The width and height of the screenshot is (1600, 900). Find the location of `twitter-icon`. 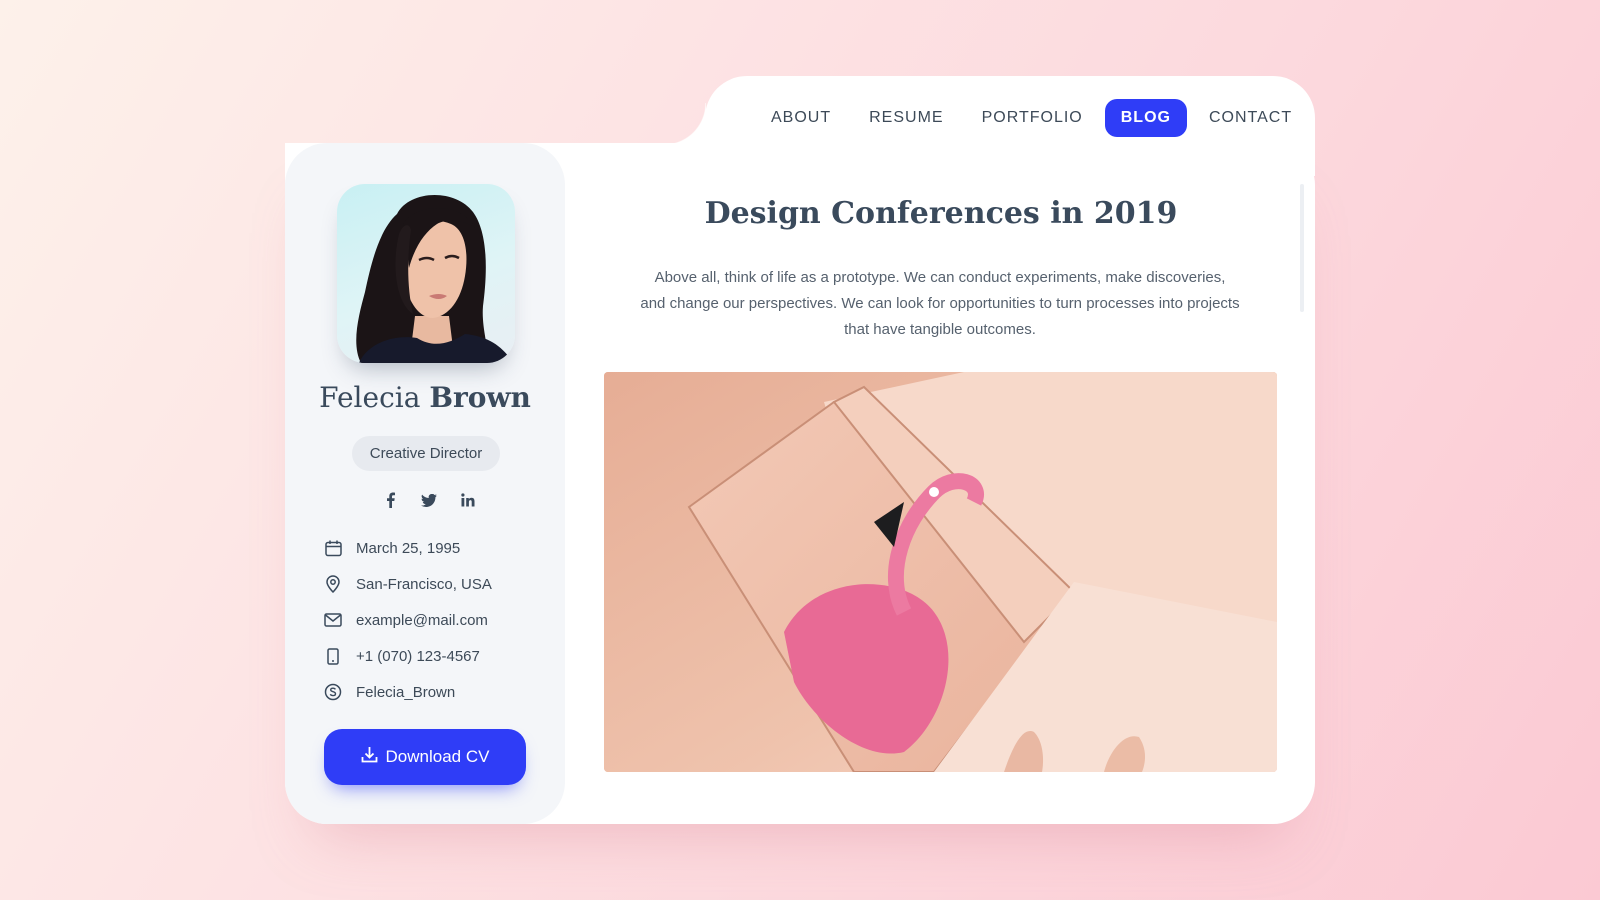

twitter-icon is located at coordinates (429, 500).